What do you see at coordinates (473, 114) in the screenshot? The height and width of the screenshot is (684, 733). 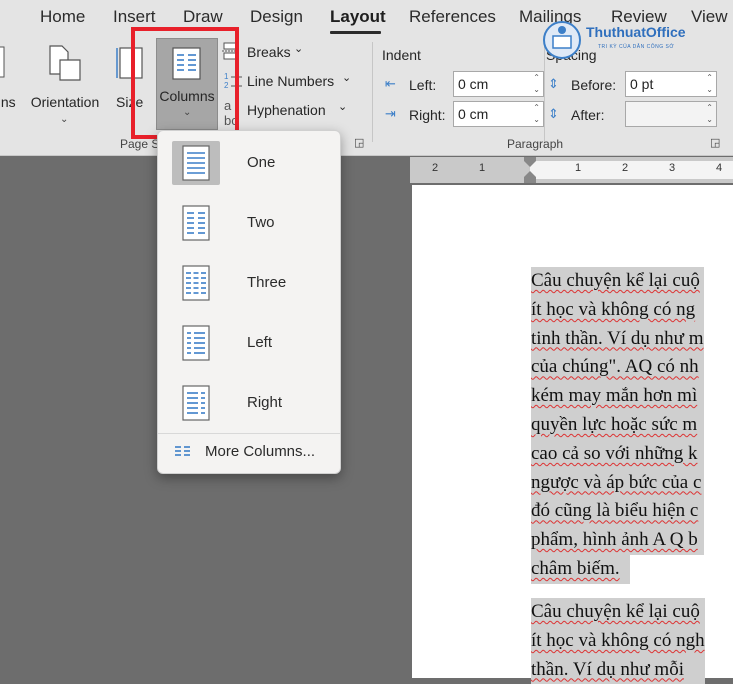 I see `indent-right-value: 0 cm` at bounding box center [473, 114].